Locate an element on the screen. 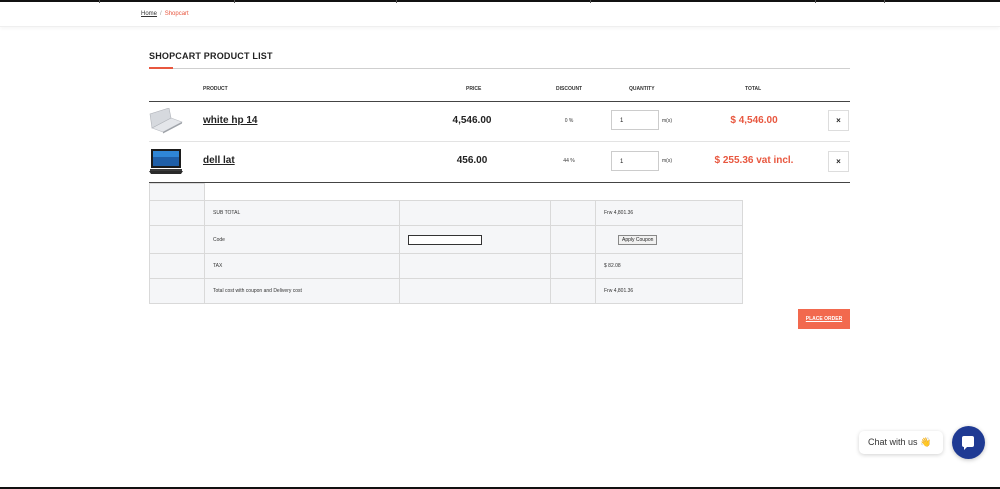  tax-label: TAX is located at coordinates (302, 266).